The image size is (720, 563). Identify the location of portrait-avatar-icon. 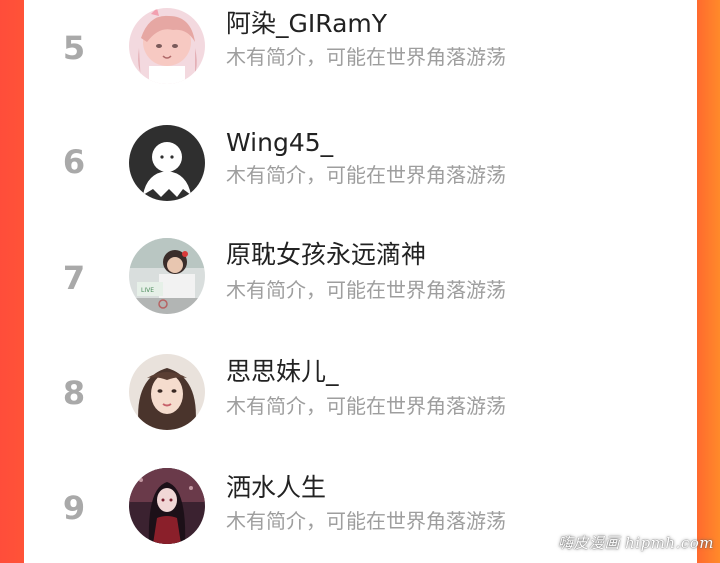
(167, 392).